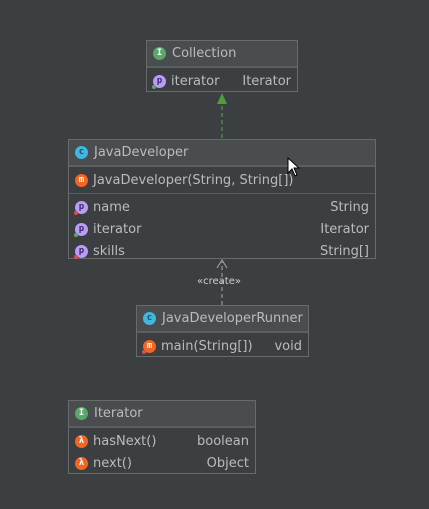  Describe the element at coordinates (288, 346) in the screenshot. I see `member-type: void` at that location.